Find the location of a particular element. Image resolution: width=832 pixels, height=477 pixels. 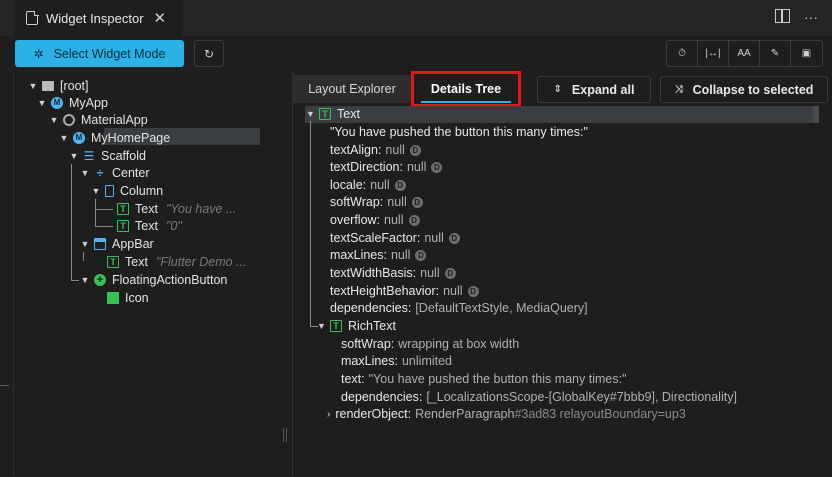

tree-node-label: [root] is located at coordinates (74, 85).